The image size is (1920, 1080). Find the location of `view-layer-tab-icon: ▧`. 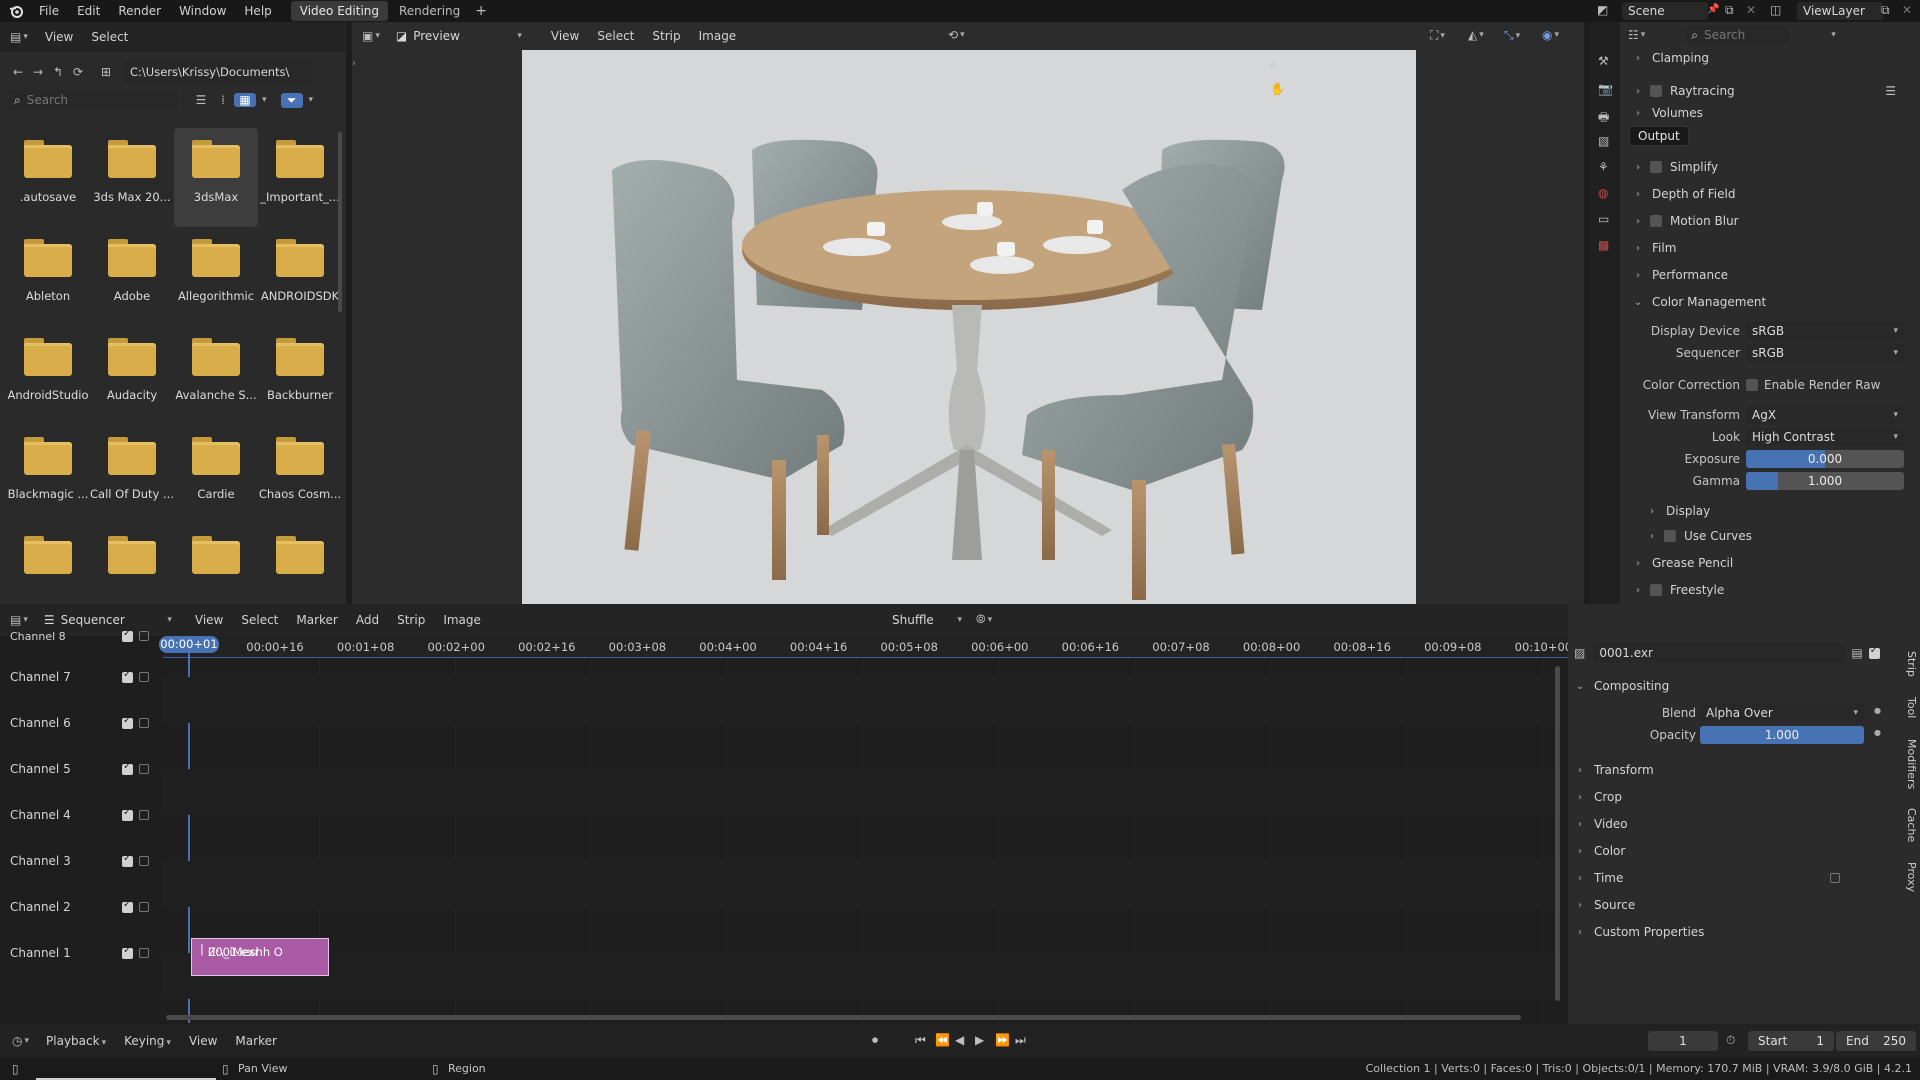

view-layer-tab-icon: ▧ is located at coordinates (1603, 141).